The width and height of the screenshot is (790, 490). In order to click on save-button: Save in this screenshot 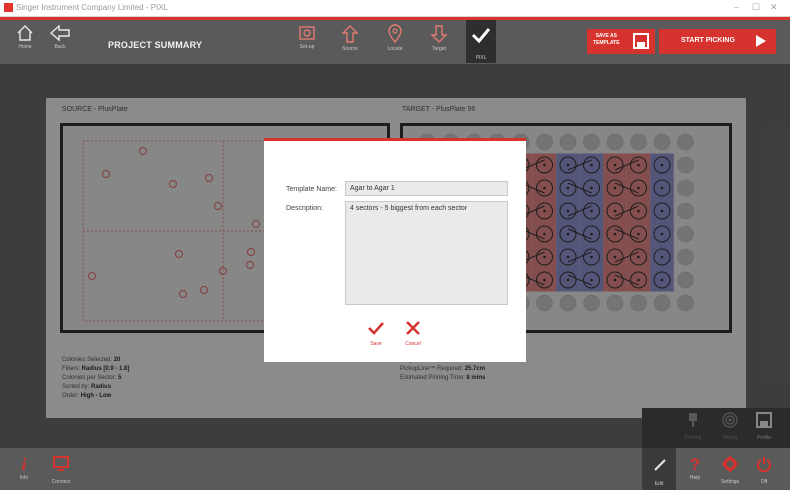, I will do `click(376, 334)`.